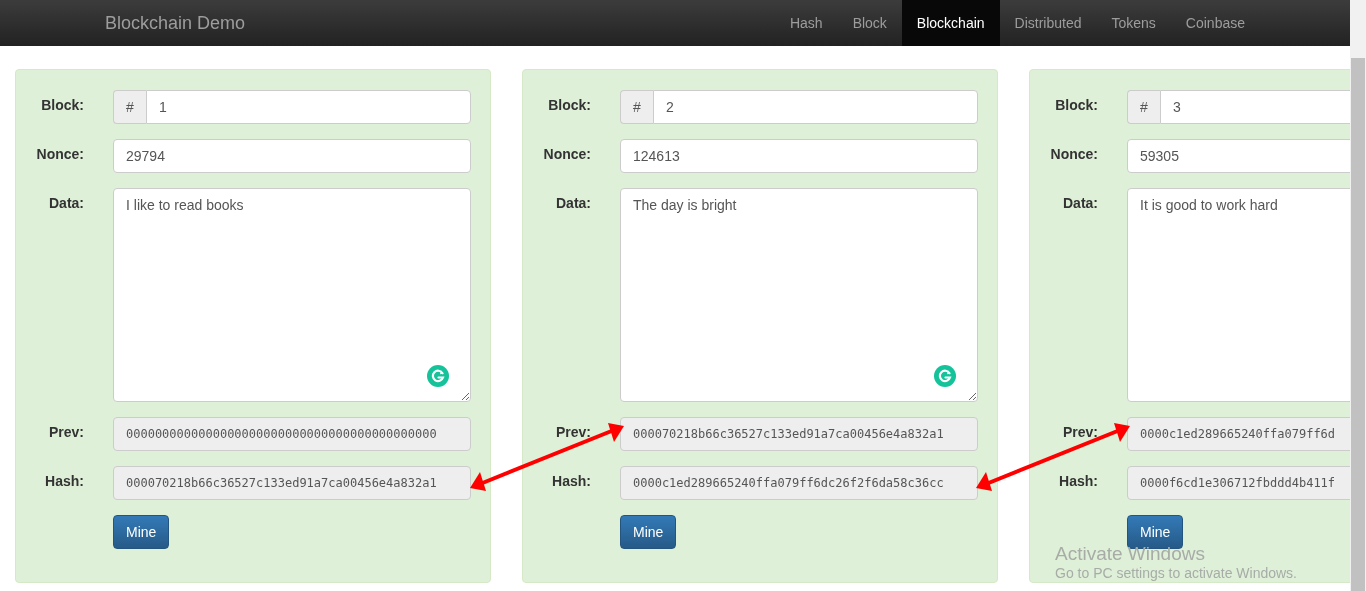 This screenshot has height=591, width=1366. I want to click on hash-field: 0000c1ed289665240ffa079ff6dc26f2f6da58c36cc, so click(799, 483).